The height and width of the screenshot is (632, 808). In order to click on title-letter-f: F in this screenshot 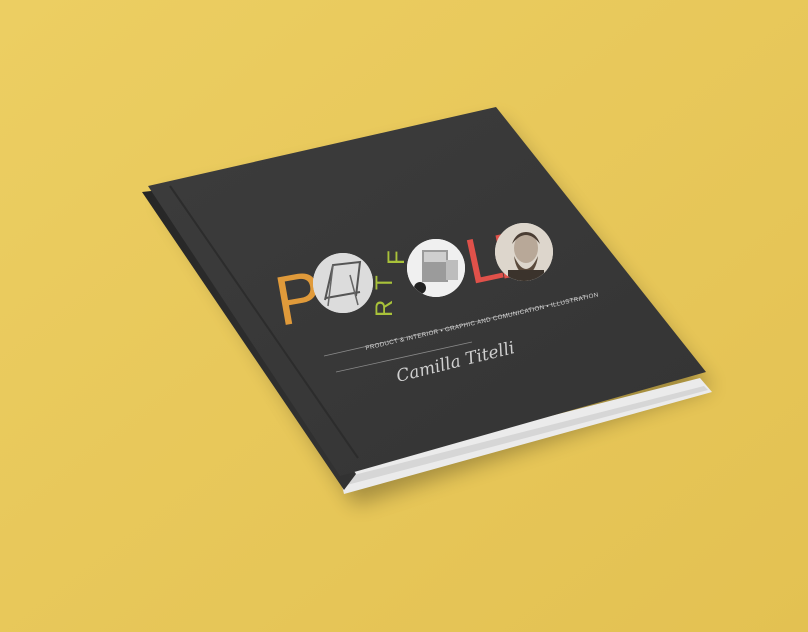, I will do `click(396, 257)`.